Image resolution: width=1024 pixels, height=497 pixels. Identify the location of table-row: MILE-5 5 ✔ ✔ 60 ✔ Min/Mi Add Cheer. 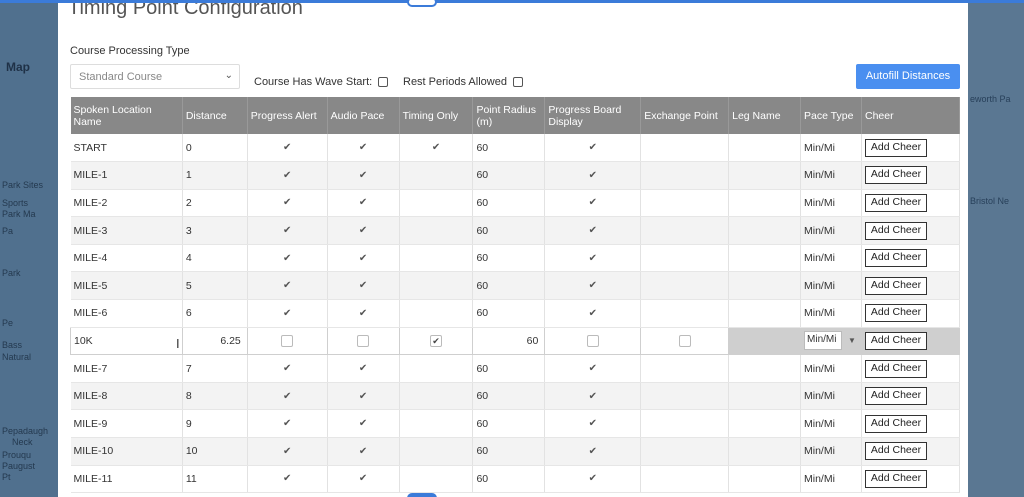
(515, 286).